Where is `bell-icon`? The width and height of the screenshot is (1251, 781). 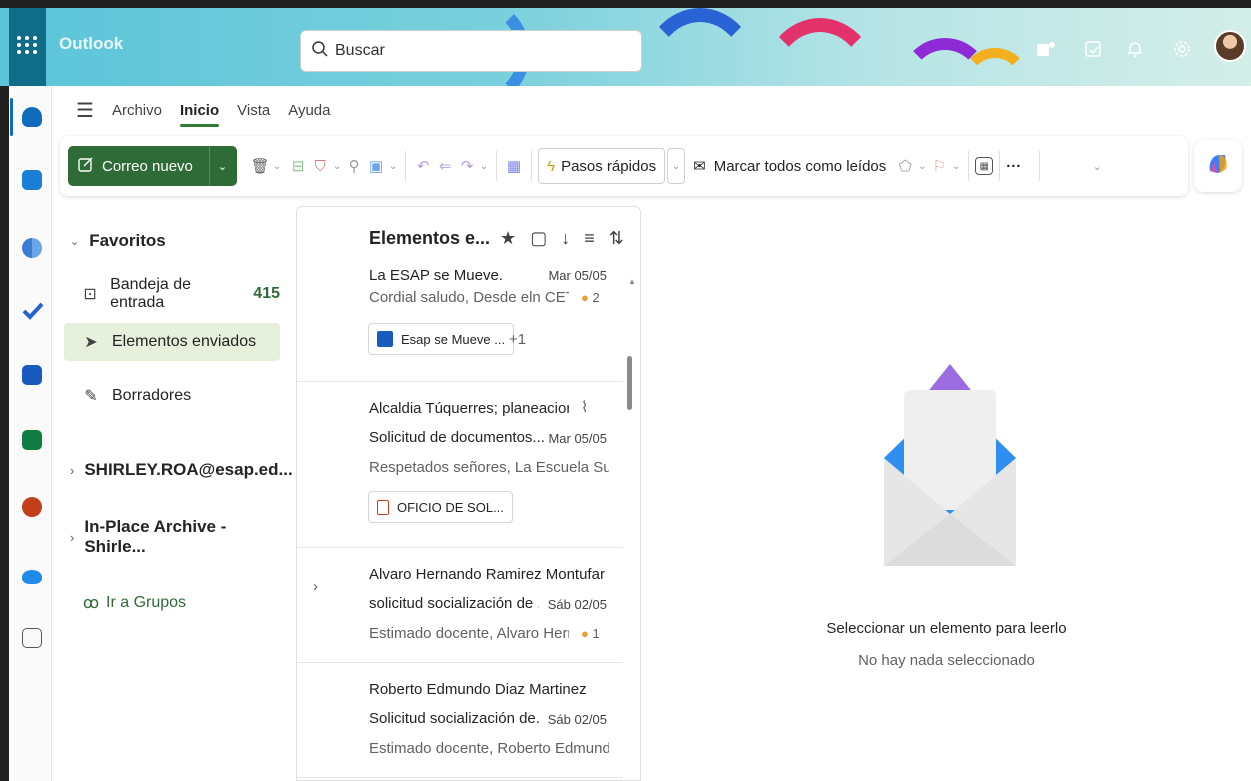
bell-icon is located at coordinates (1135, 49).